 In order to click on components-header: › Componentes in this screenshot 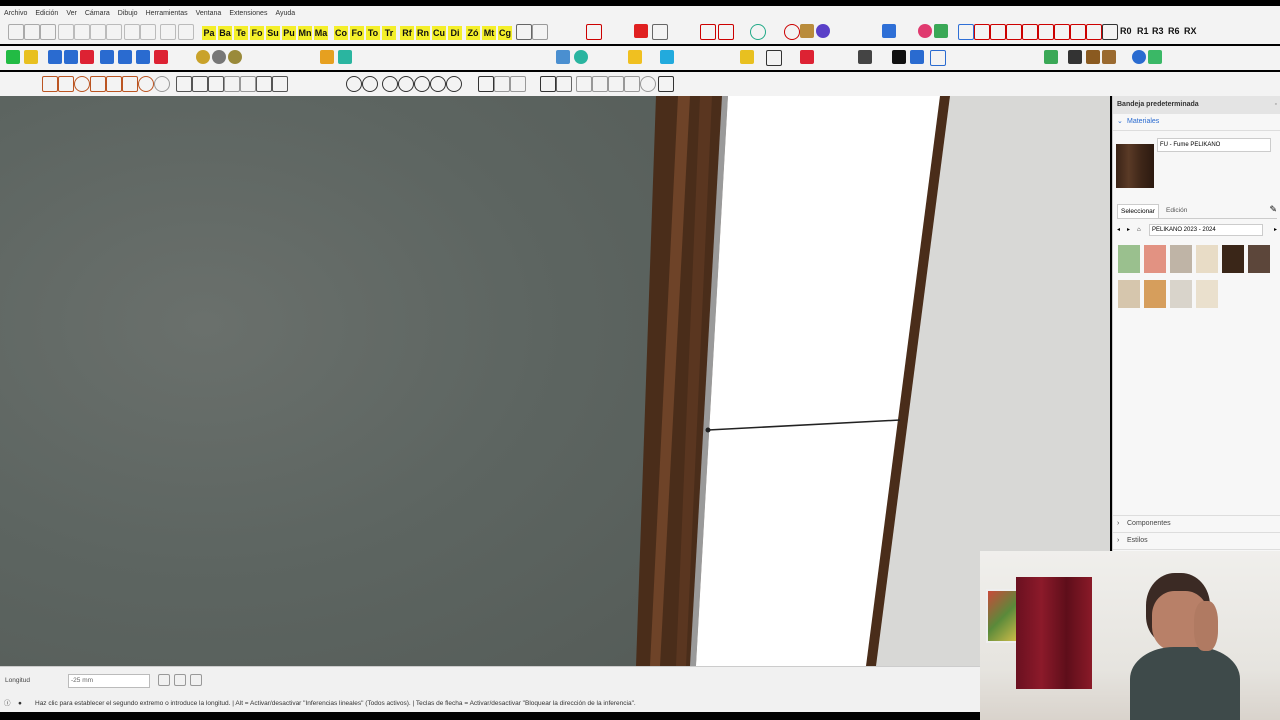, I will do `click(1196, 524)`.